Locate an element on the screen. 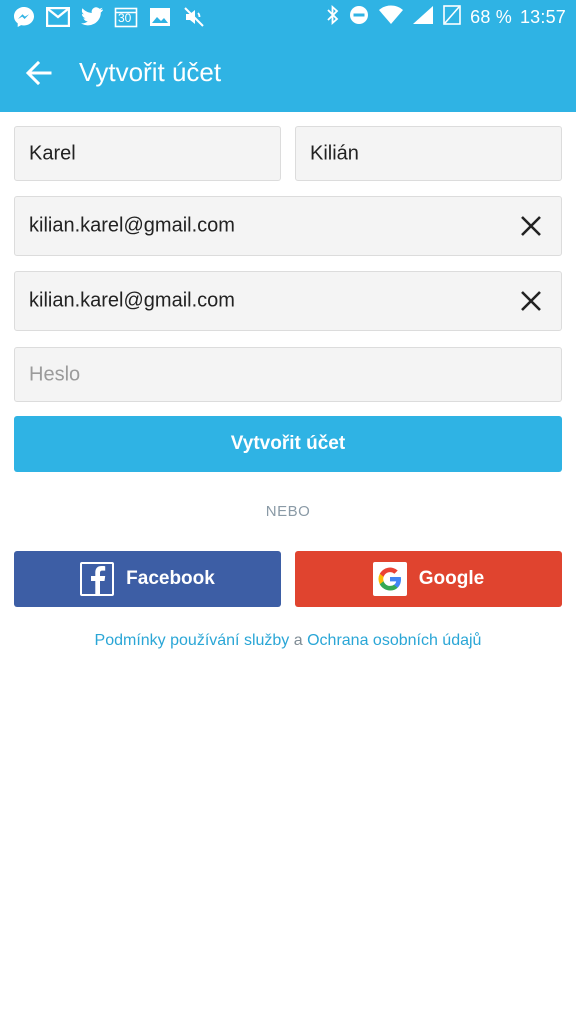  google-button: Google is located at coordinates (428, 579).